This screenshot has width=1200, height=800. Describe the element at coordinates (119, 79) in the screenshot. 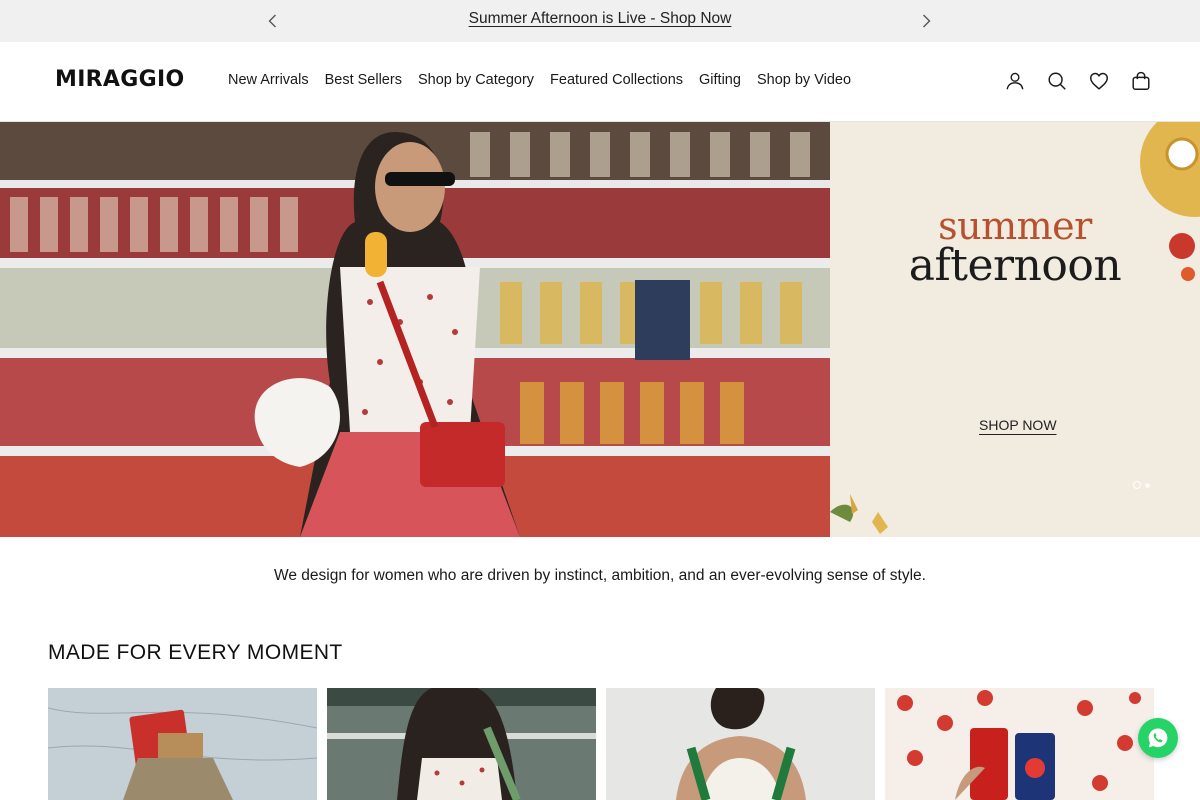

I see `site-logo: MIRAGGIO` at that location.